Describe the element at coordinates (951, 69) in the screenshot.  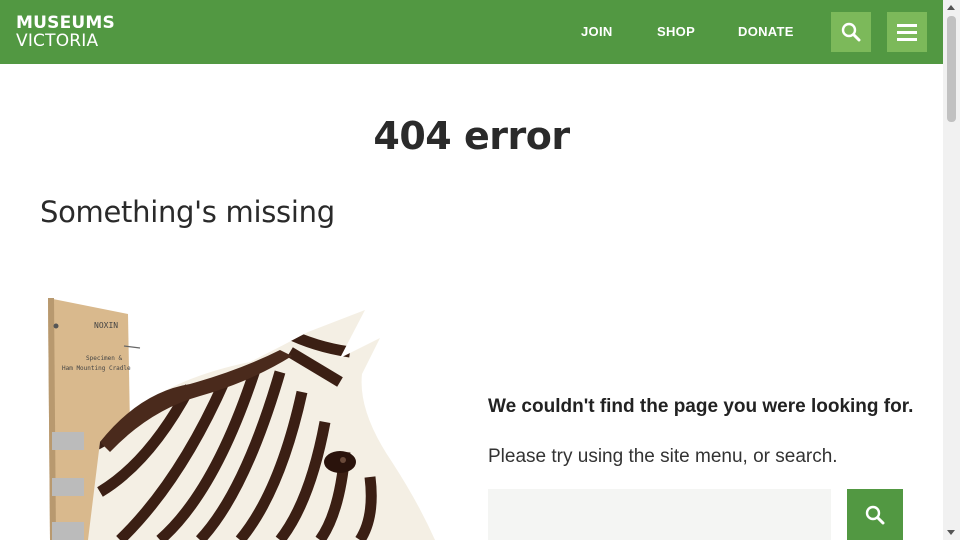
I see `scroll-thumb` at that location.